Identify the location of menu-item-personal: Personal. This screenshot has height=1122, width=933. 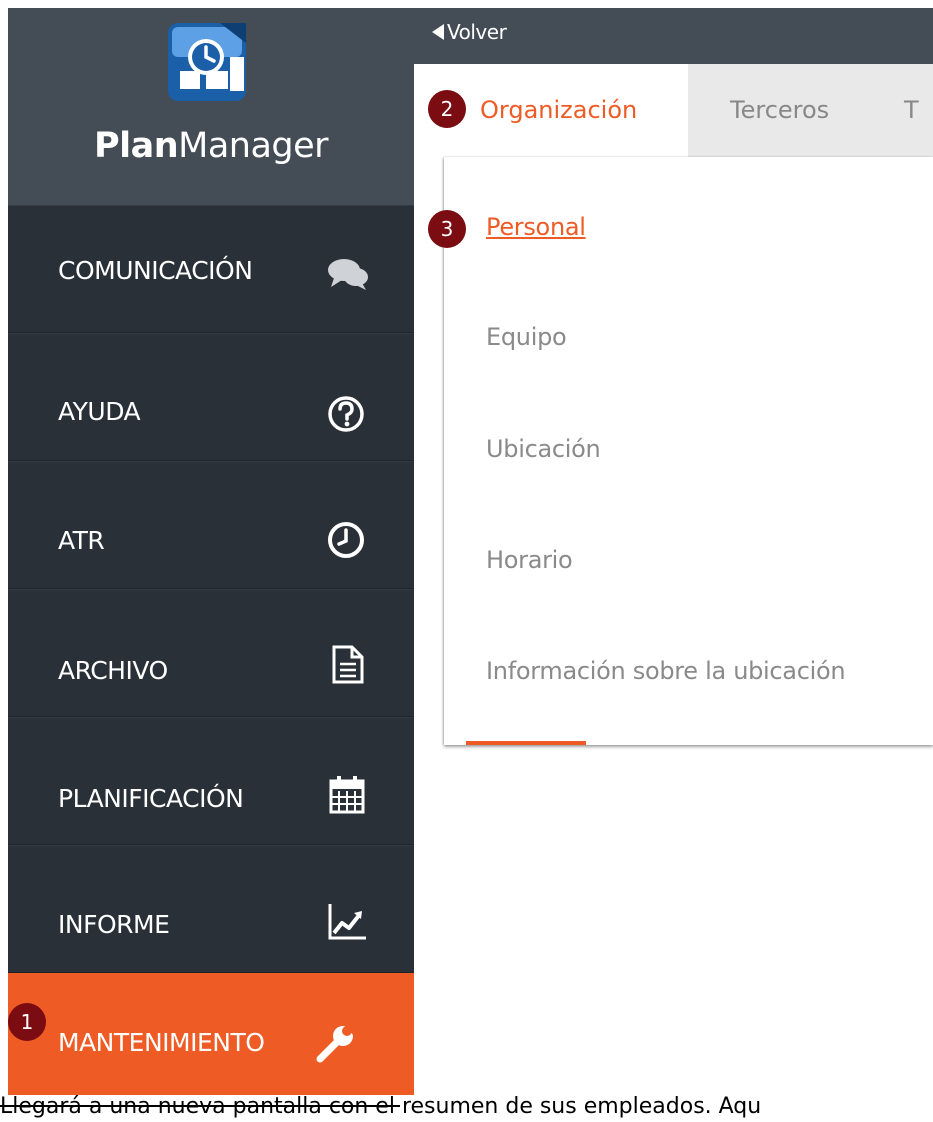
(536, 227).